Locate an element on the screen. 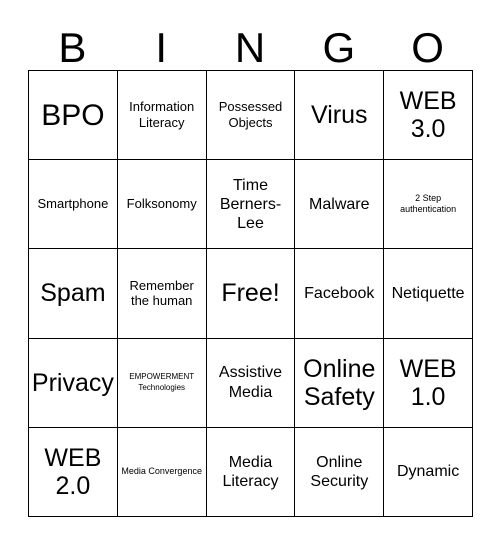 Image resolution: width=500 pixels, height=544 pixels. bingo-cell-o2: 2 Step authentication is located at coordinates (428, 204).